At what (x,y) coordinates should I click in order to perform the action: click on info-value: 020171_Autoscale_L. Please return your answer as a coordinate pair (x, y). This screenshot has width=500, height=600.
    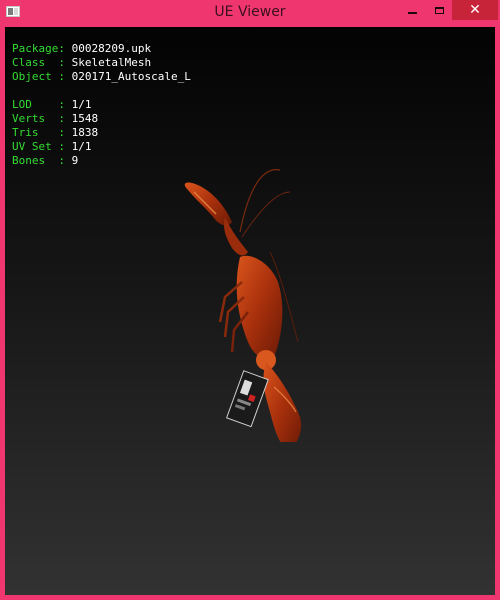
    Looking at the image, I should click on (131, 76).